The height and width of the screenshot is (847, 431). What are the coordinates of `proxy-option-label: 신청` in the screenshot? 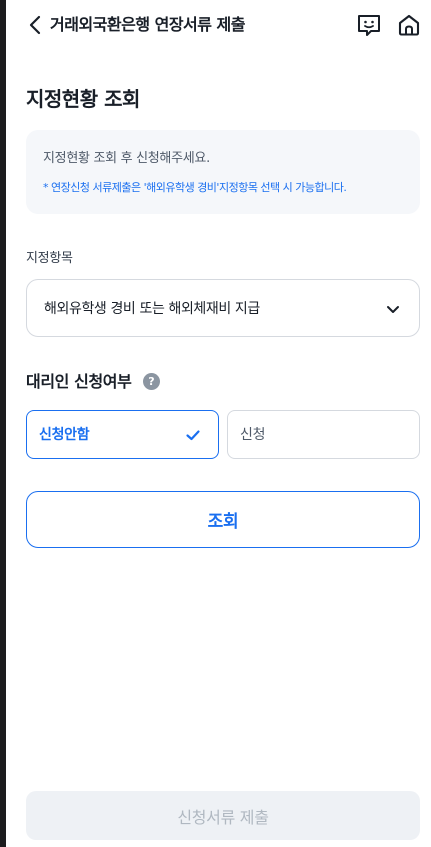 It's located at (253, 435).